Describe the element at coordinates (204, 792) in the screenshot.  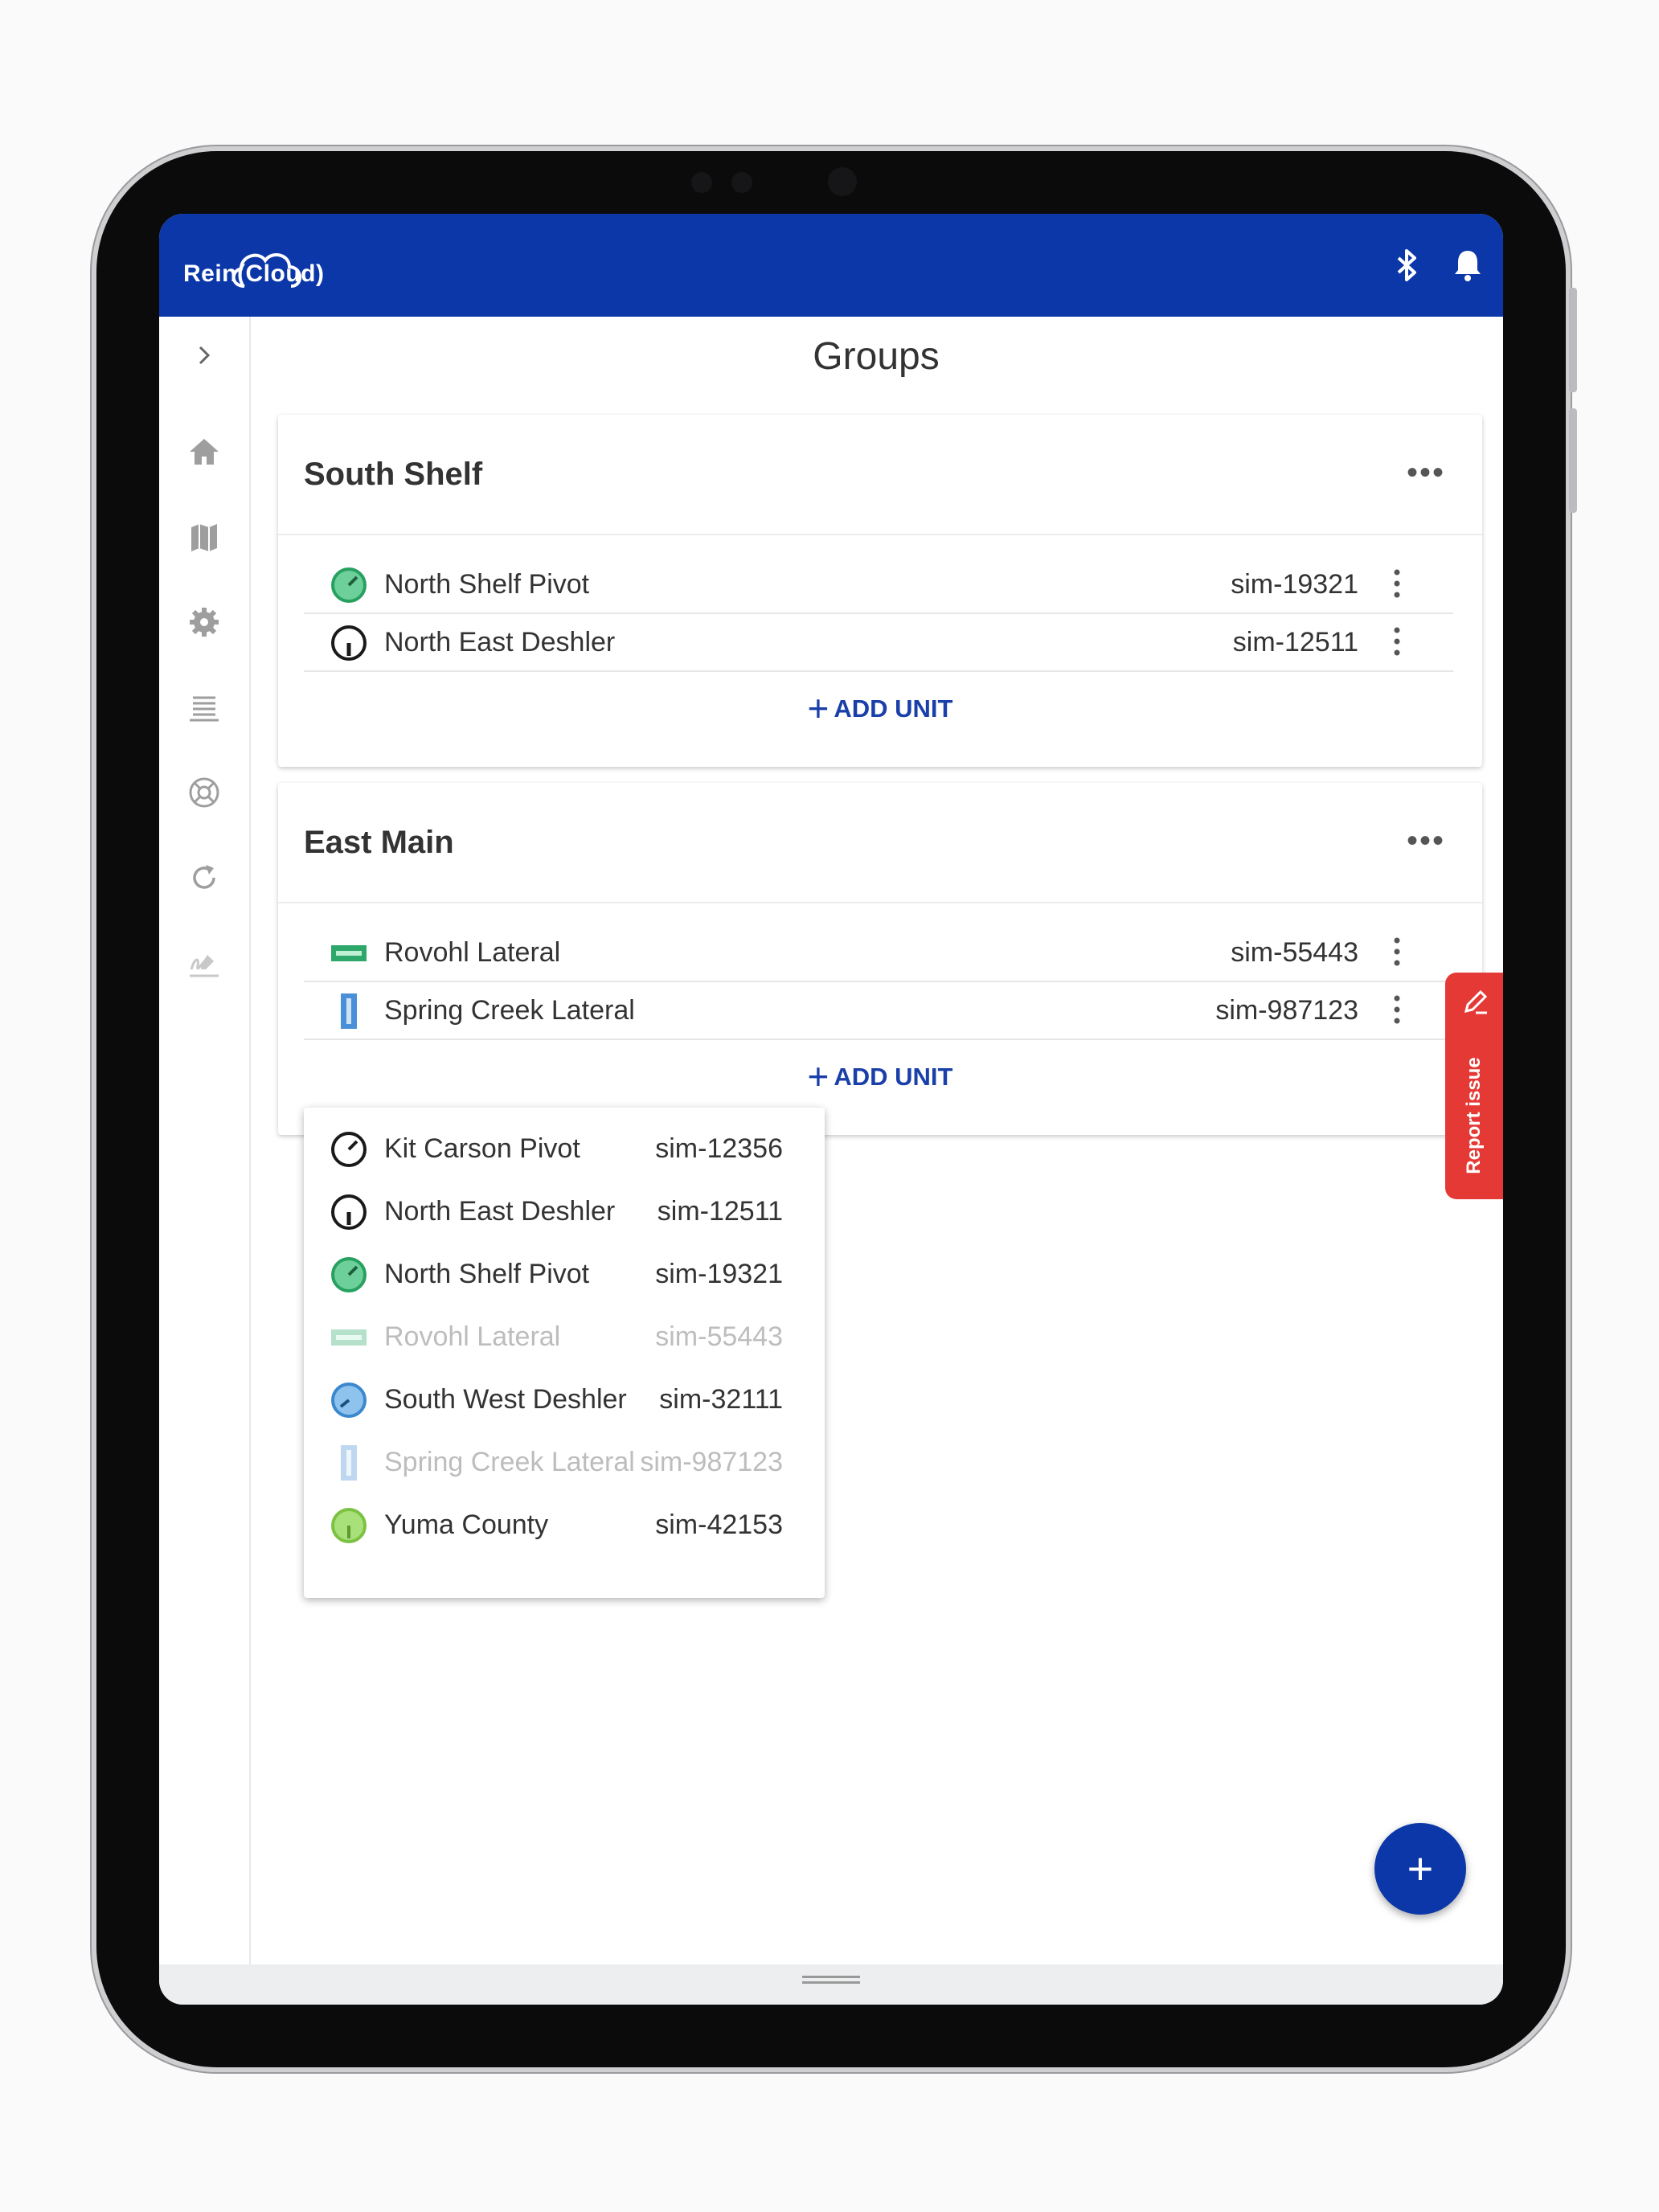
I see `lifebuoy-icon` at that location.